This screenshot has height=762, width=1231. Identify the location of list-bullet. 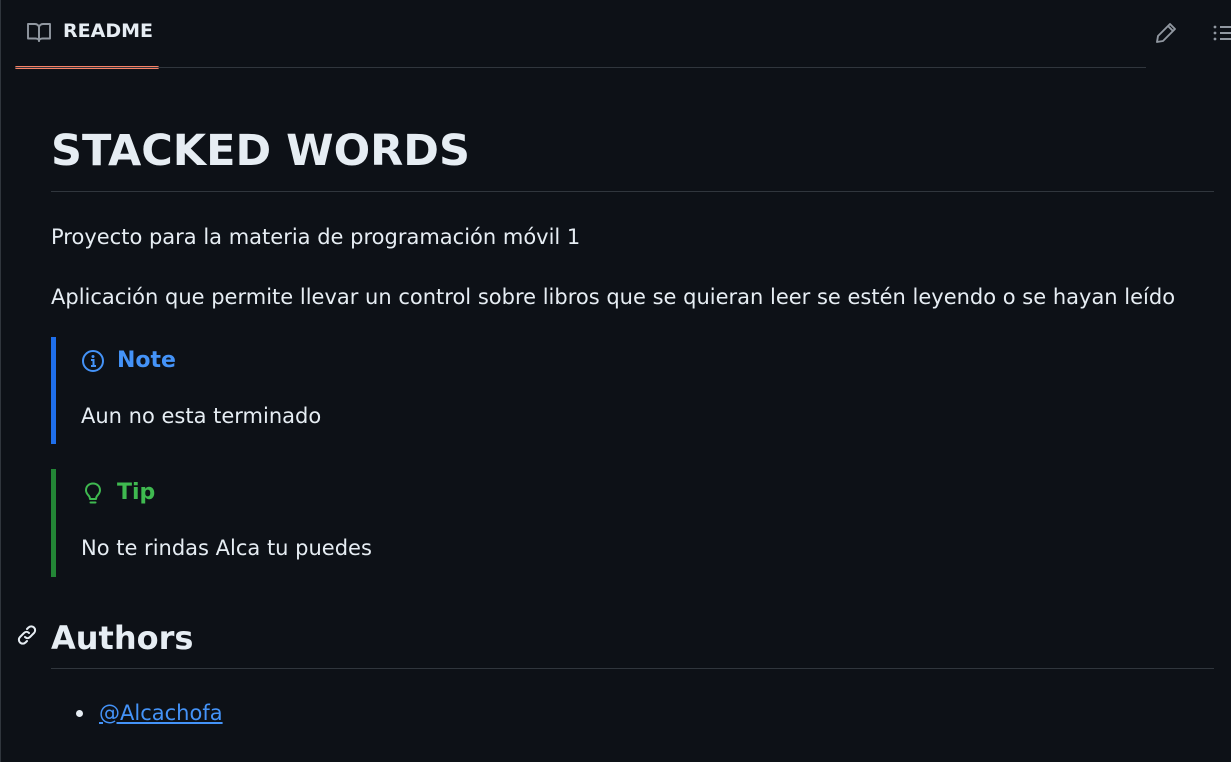
(79, 713).